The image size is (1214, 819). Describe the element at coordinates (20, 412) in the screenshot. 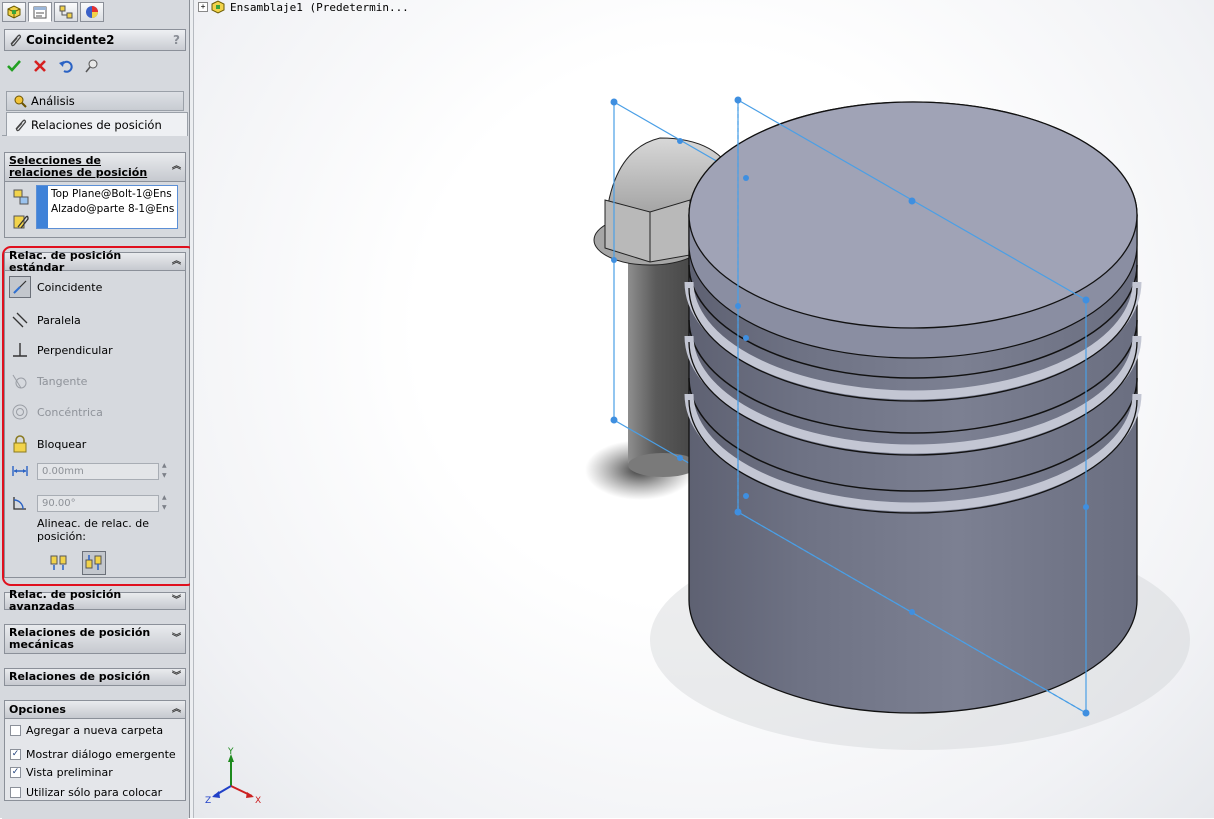

I see `concentric-icon` at that location.